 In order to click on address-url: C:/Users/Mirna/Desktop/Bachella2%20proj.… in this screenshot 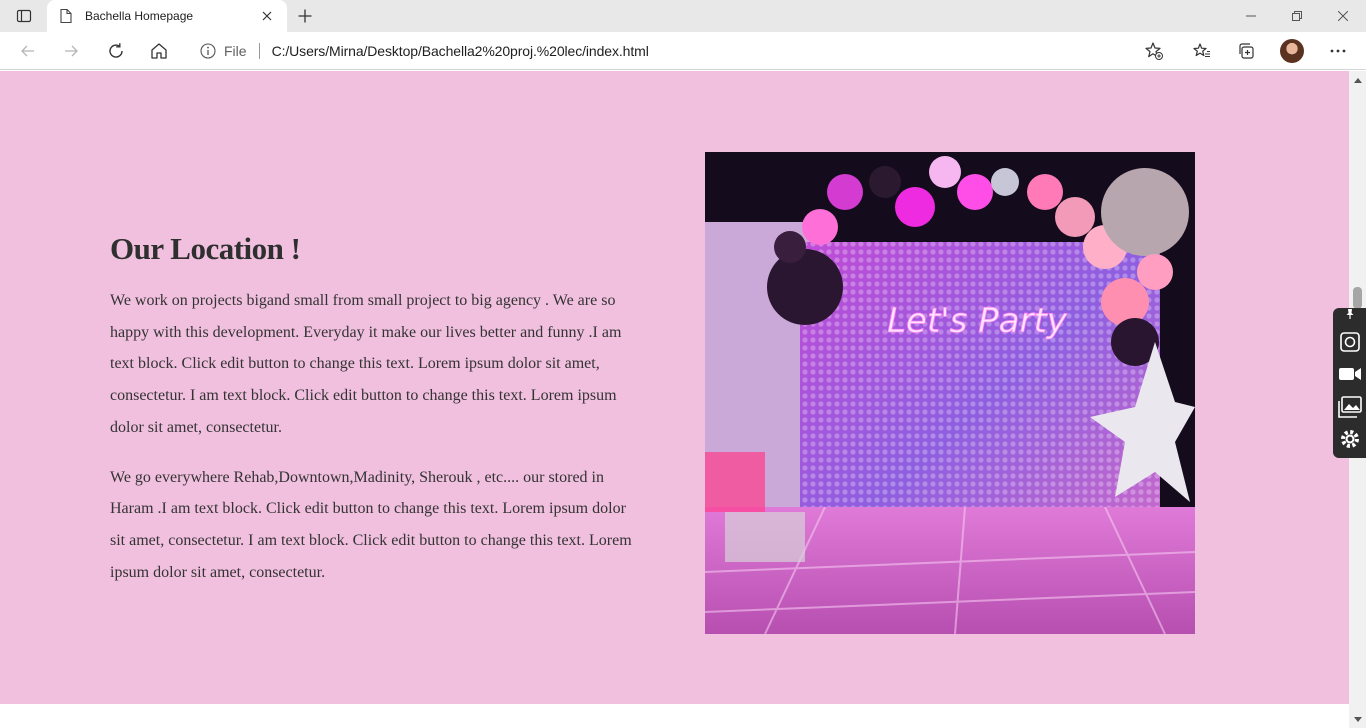, I will do `click(460, 51)`.